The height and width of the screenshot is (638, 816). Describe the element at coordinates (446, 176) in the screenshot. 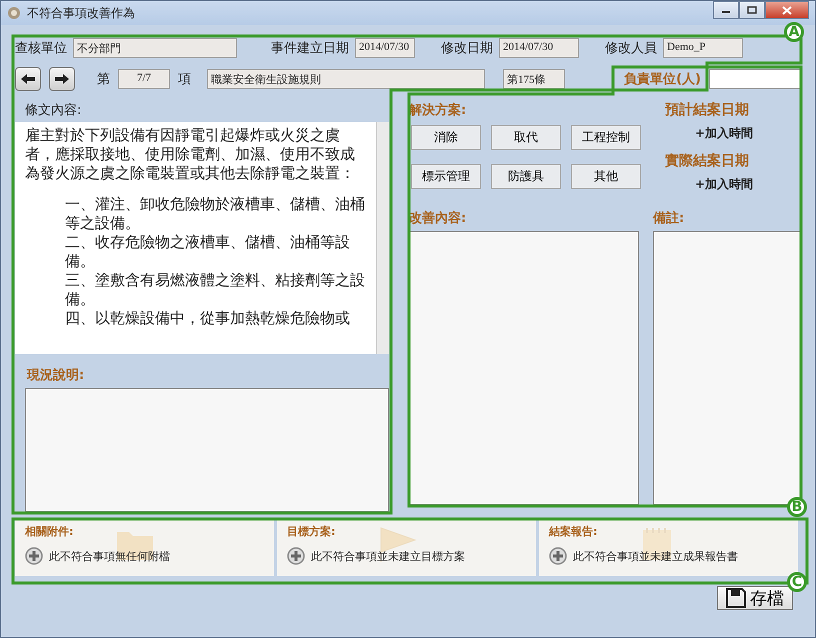

I see `solution-button: 標示管理` at that location.